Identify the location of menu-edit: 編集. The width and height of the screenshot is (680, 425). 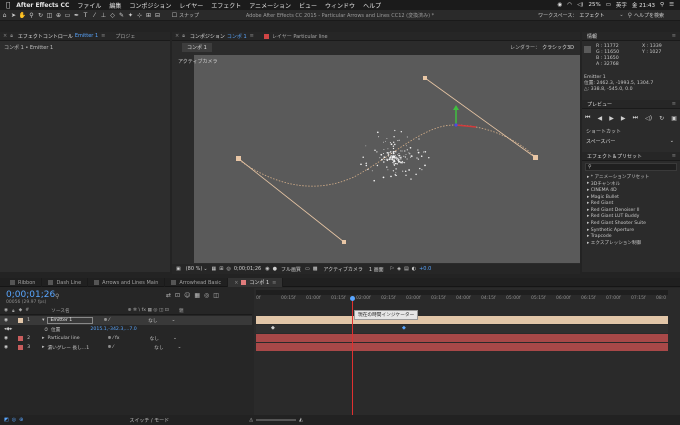
(115, 5).